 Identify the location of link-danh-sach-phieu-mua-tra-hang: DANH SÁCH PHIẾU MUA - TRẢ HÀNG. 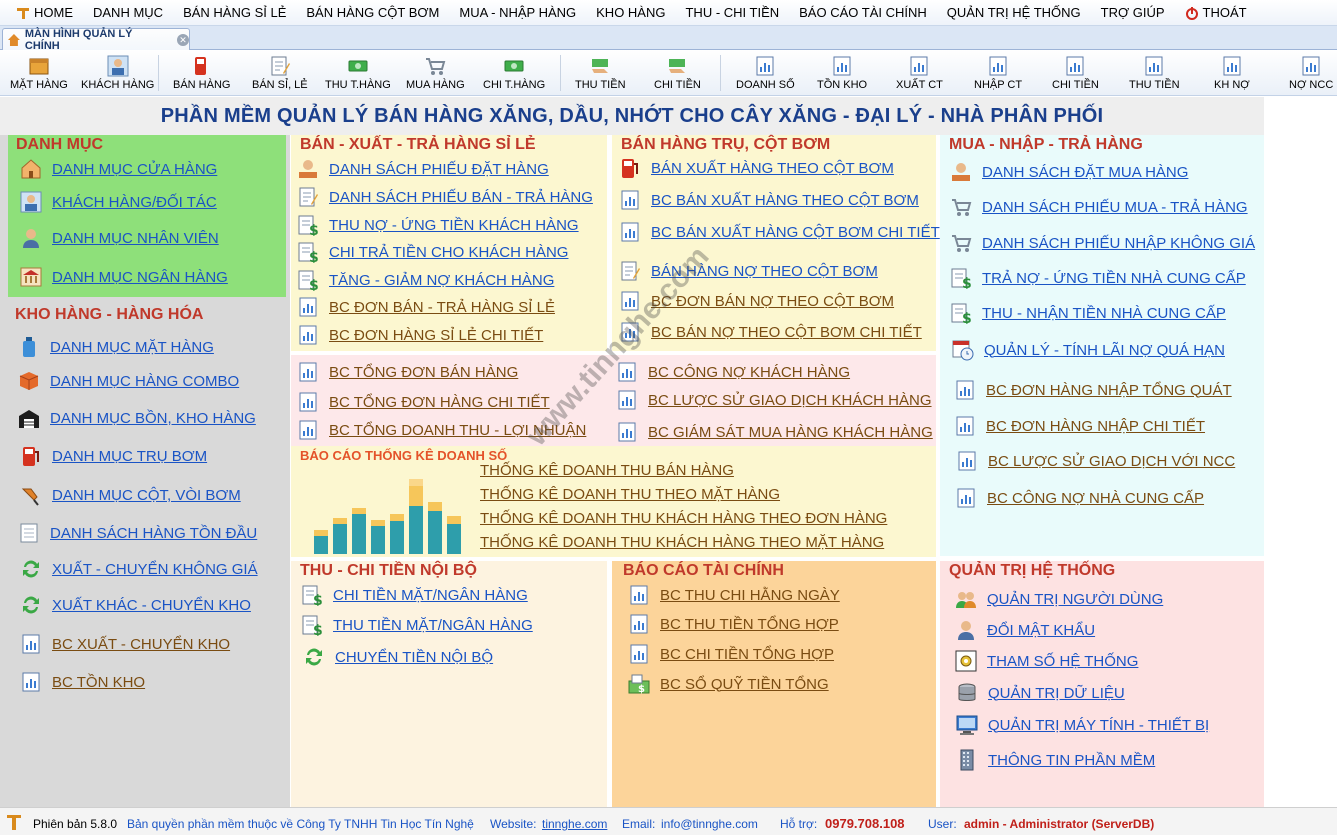
(1099, 207).